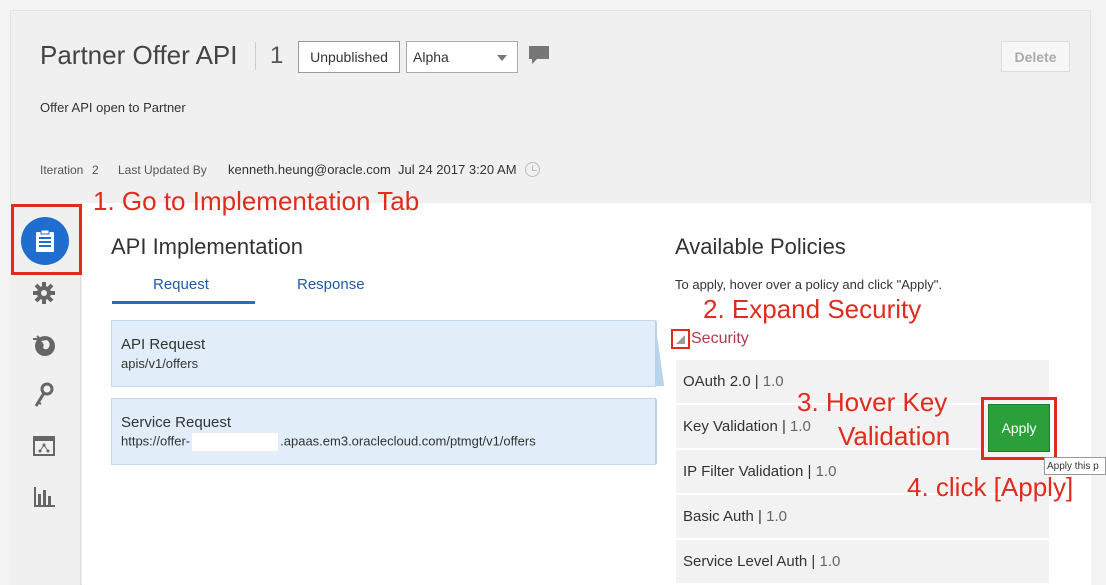 The image size is (1106, 585). What do you see at coordinates (62, 170) in the screenshot?
I see `iteration-label: Iteration` at bounding box center [62, 170].